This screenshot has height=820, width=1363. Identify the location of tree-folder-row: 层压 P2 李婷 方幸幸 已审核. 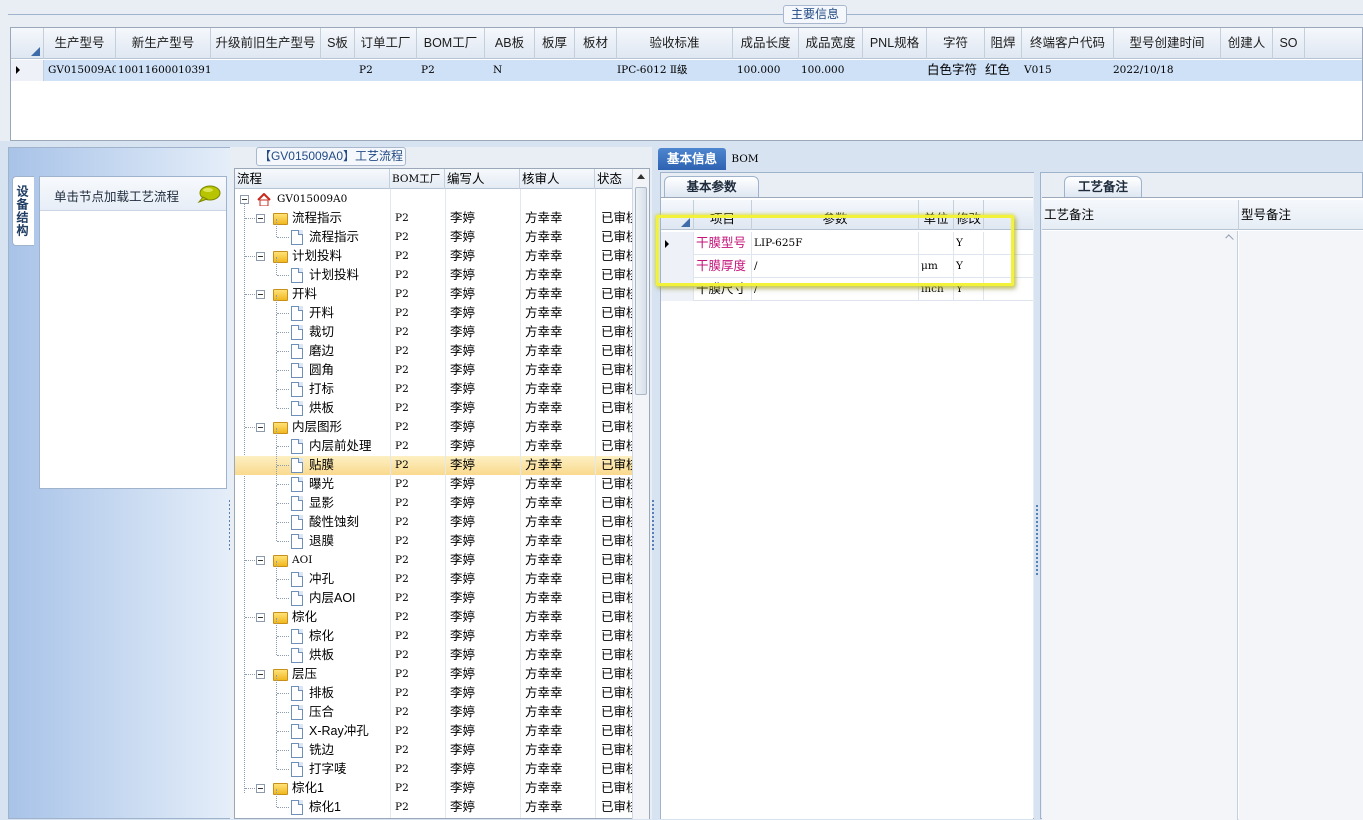
(435, 674).